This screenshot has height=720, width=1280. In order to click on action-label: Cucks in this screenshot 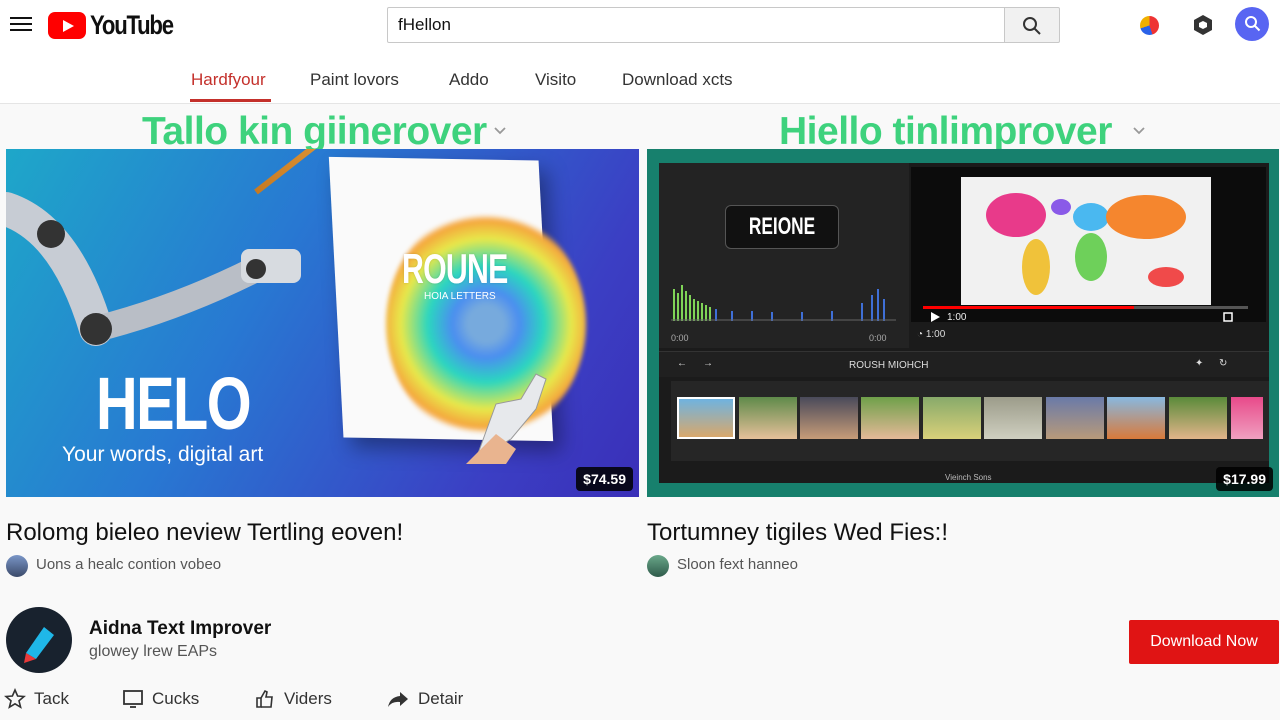, I will do `click(176, 698)`.